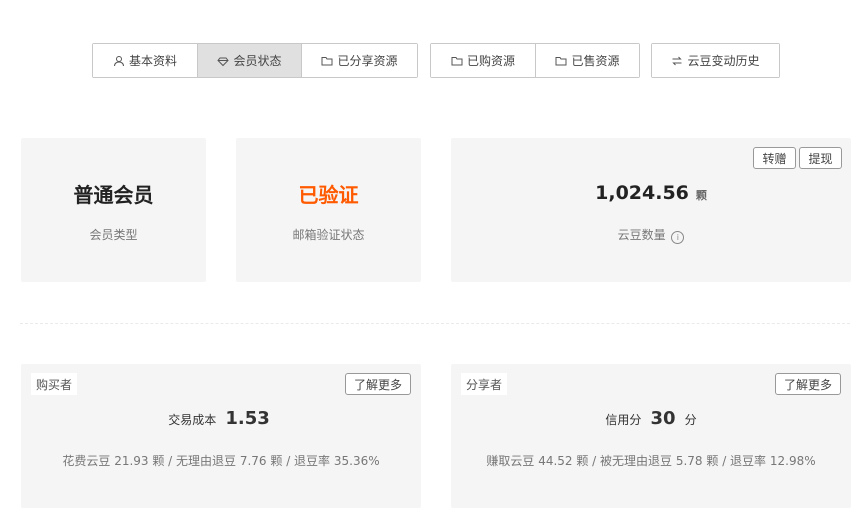 Image resolution: width=864 pixels, height=528 pixels. Describe the element at coordinates (192, 420) in the screenshot. I see `trade-cost-label: 交易成本` at that location.